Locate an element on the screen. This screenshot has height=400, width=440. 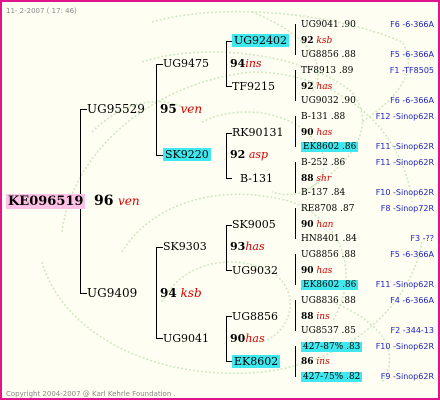
gen3-id: UG92402 is located at coordinates (261, 40).